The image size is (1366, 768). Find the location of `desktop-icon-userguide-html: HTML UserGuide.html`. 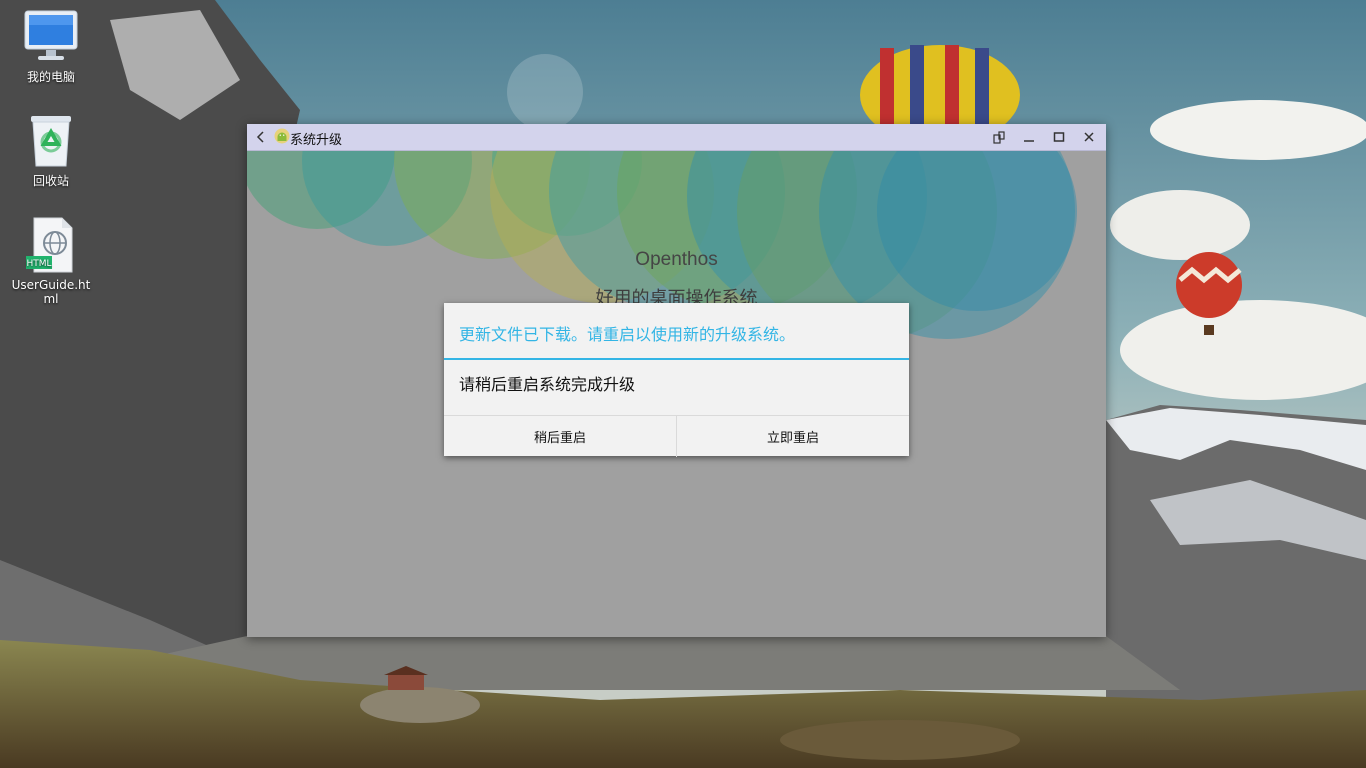

desktop-icon-userguide-html: HTML UserGuide.html is located at coordinates (51, 261).